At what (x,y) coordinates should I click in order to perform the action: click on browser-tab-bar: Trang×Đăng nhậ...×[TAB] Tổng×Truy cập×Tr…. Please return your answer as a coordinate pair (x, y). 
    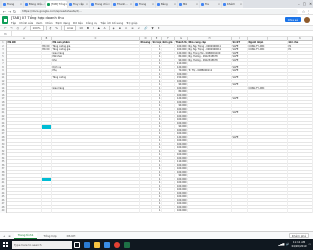
    Looking at the image, I should click on (156, 4).